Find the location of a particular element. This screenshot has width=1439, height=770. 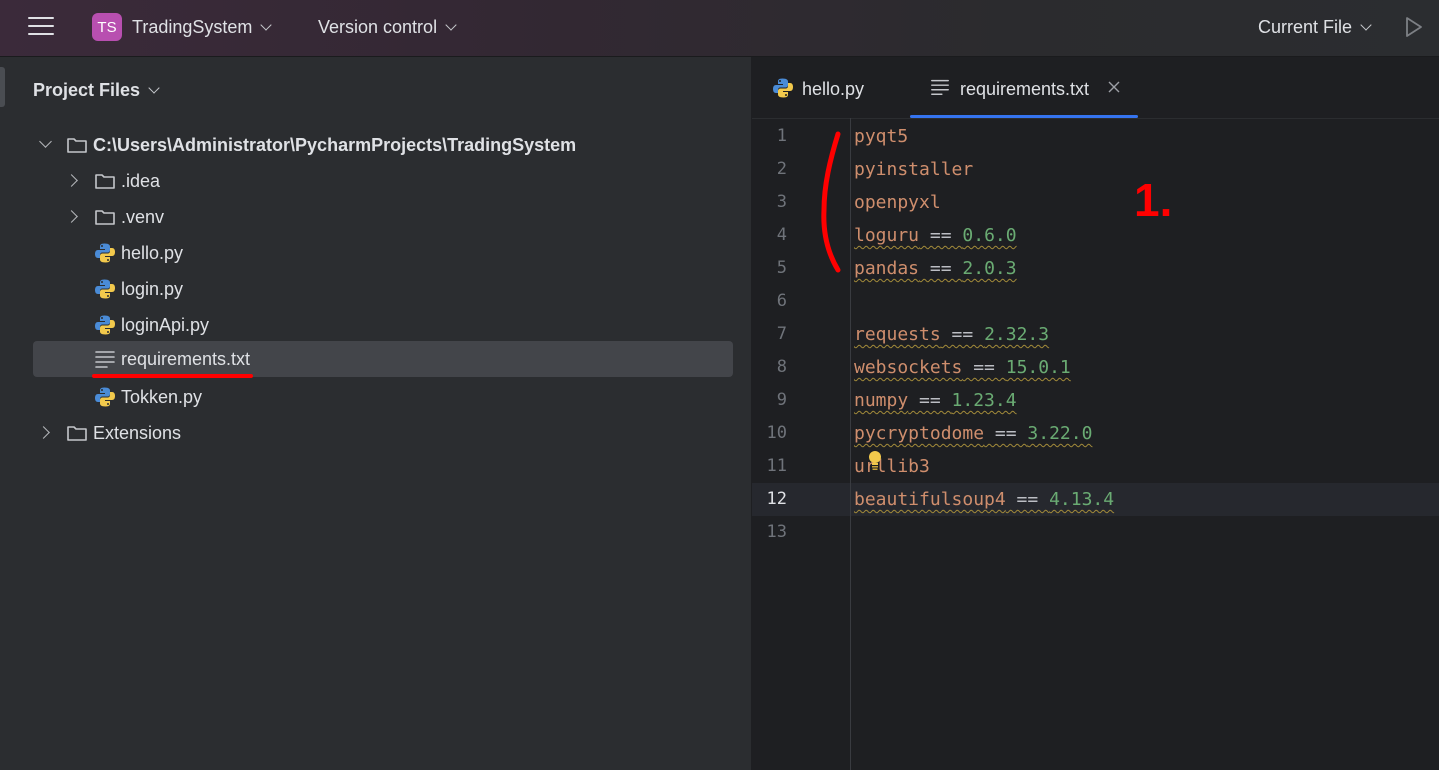

text-file-icon is located at coordinates (105, 359).